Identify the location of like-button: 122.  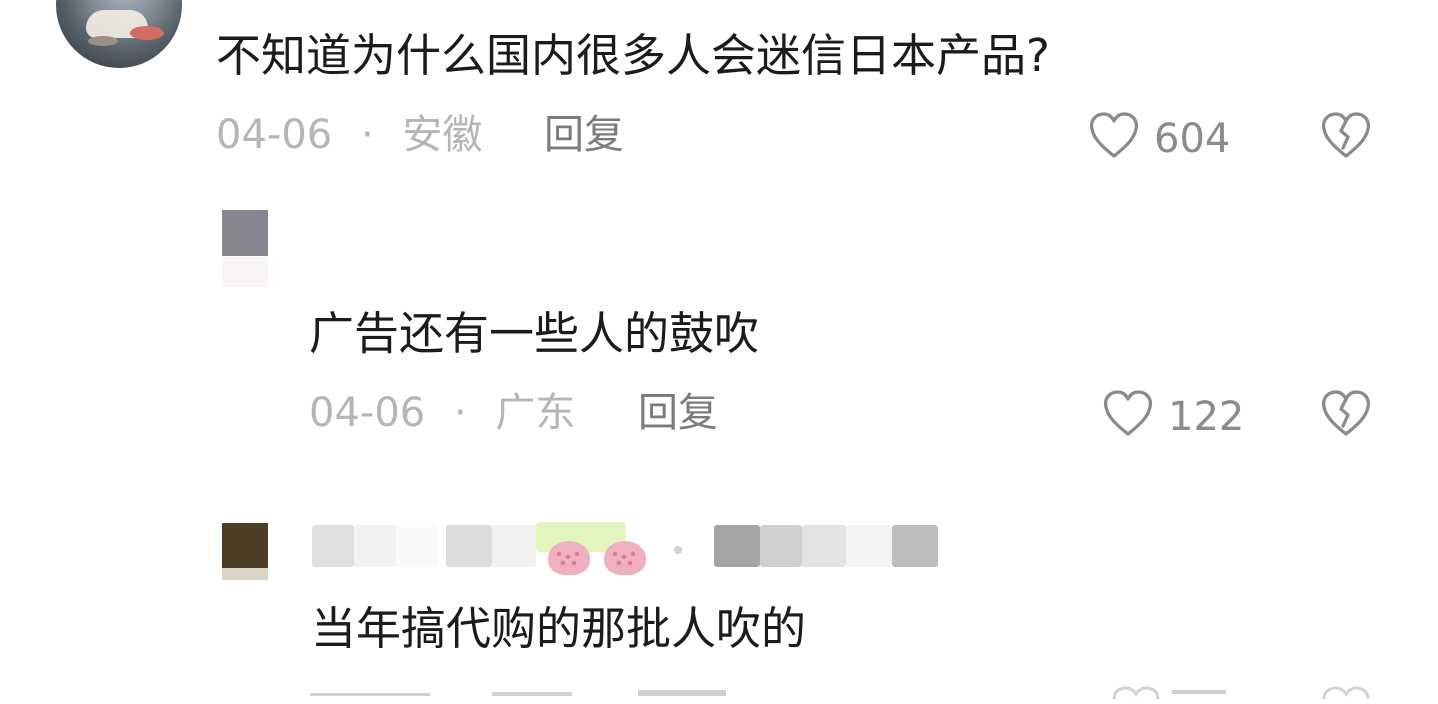
(1173, 416).